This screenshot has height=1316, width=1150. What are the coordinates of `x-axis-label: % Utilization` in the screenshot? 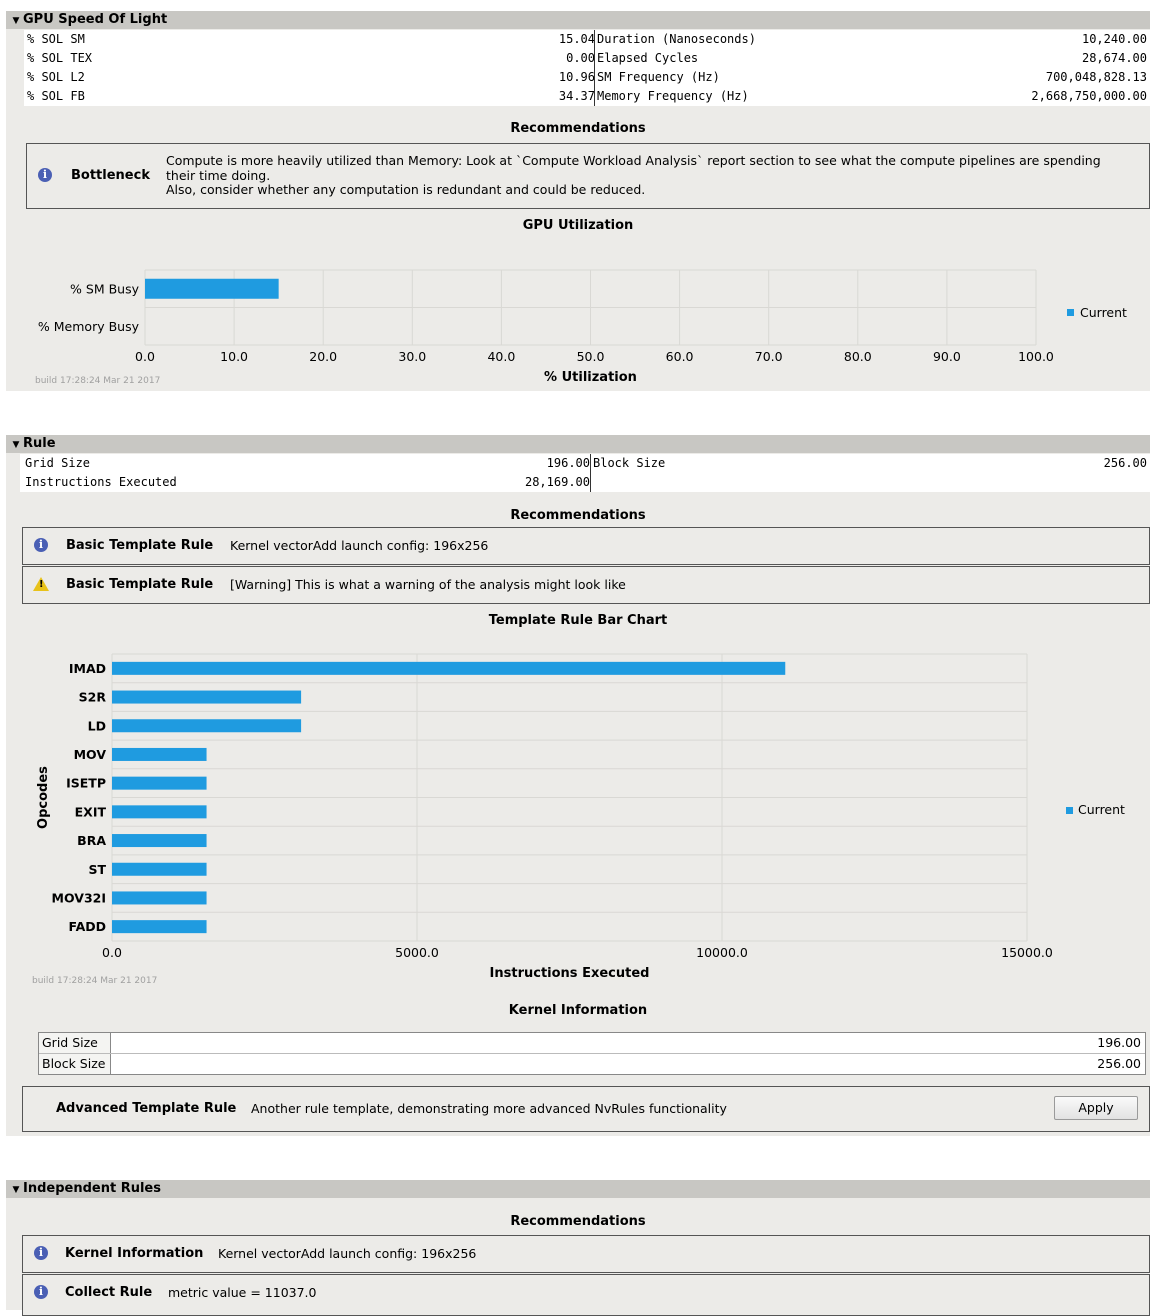 It's located at (590, 377).